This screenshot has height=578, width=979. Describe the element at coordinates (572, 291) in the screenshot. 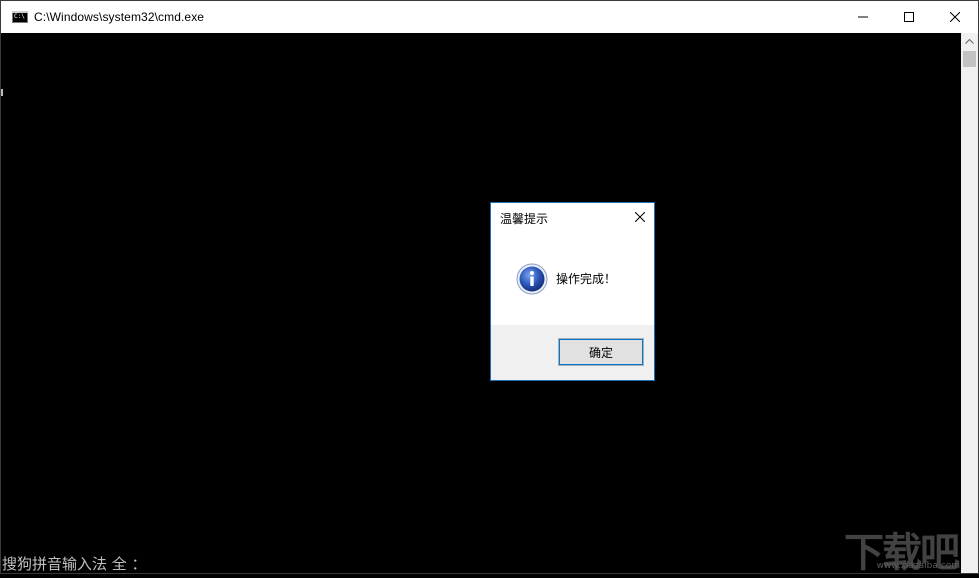

I see `message-dialog: 温馨提示 操作完成！ 确定` at that location.